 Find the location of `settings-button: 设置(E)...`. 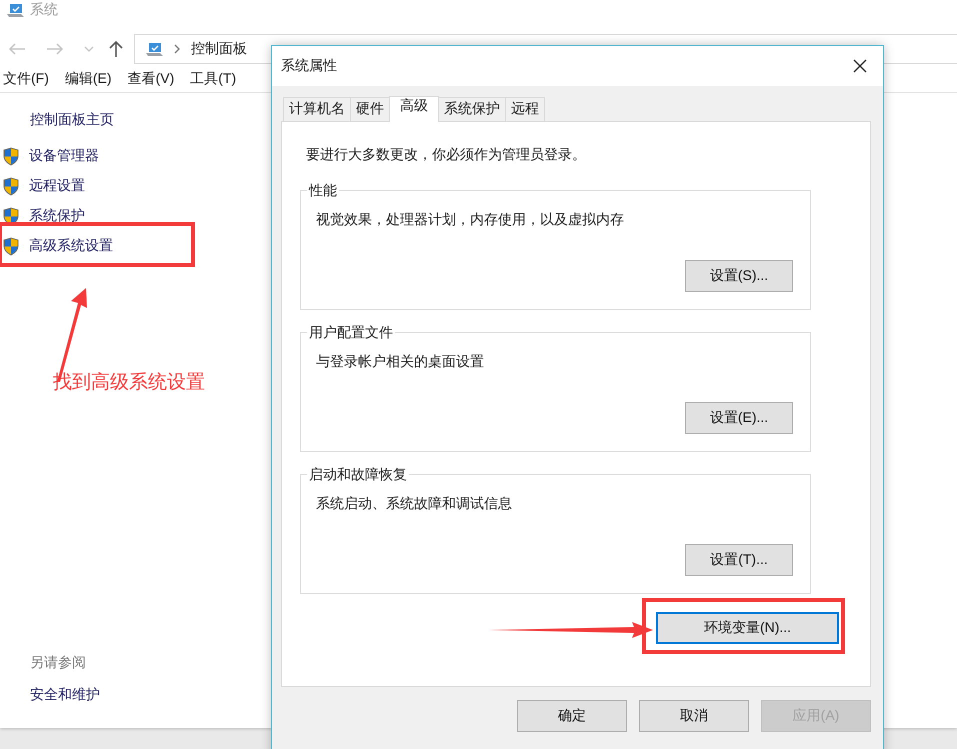

settings-button: 设置(E)... is located at coordinates (739, 418).